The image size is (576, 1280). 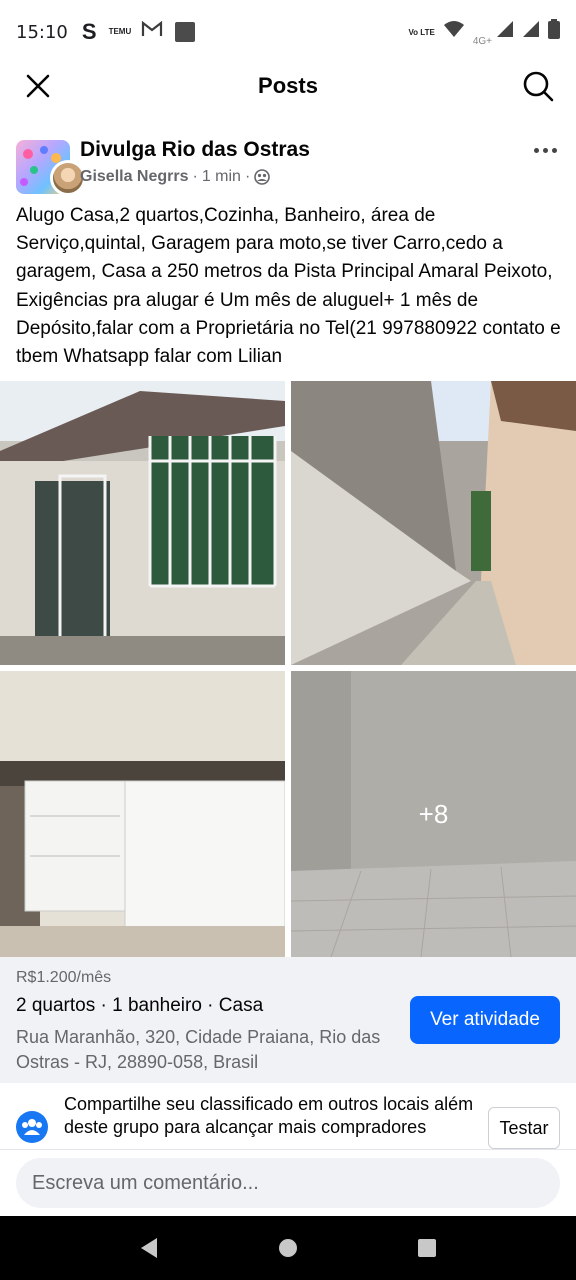 I want to click on page-title: Posts, so click(x=288, y=85).